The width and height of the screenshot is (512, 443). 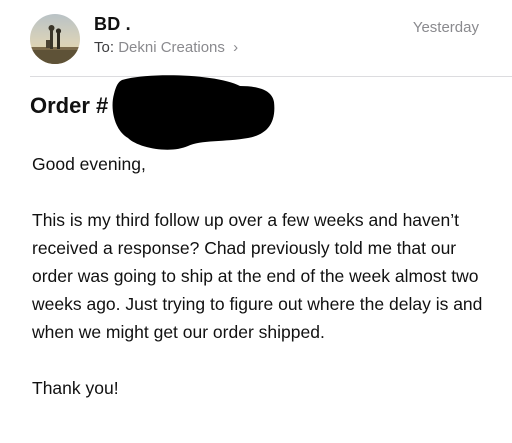 I want to click on closing-text: Thank you!, so click(x=75, y=388).